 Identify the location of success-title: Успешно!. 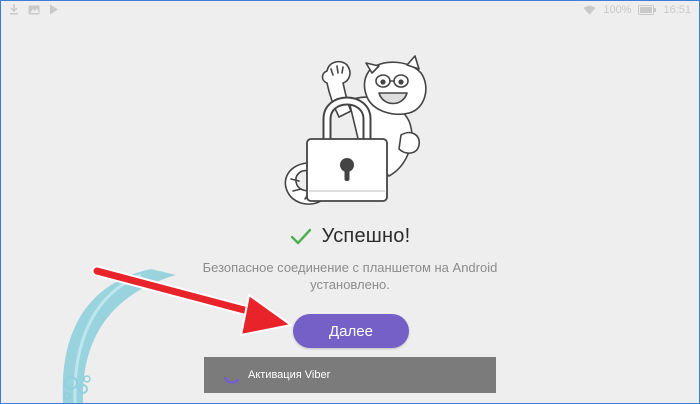
(366, 236).